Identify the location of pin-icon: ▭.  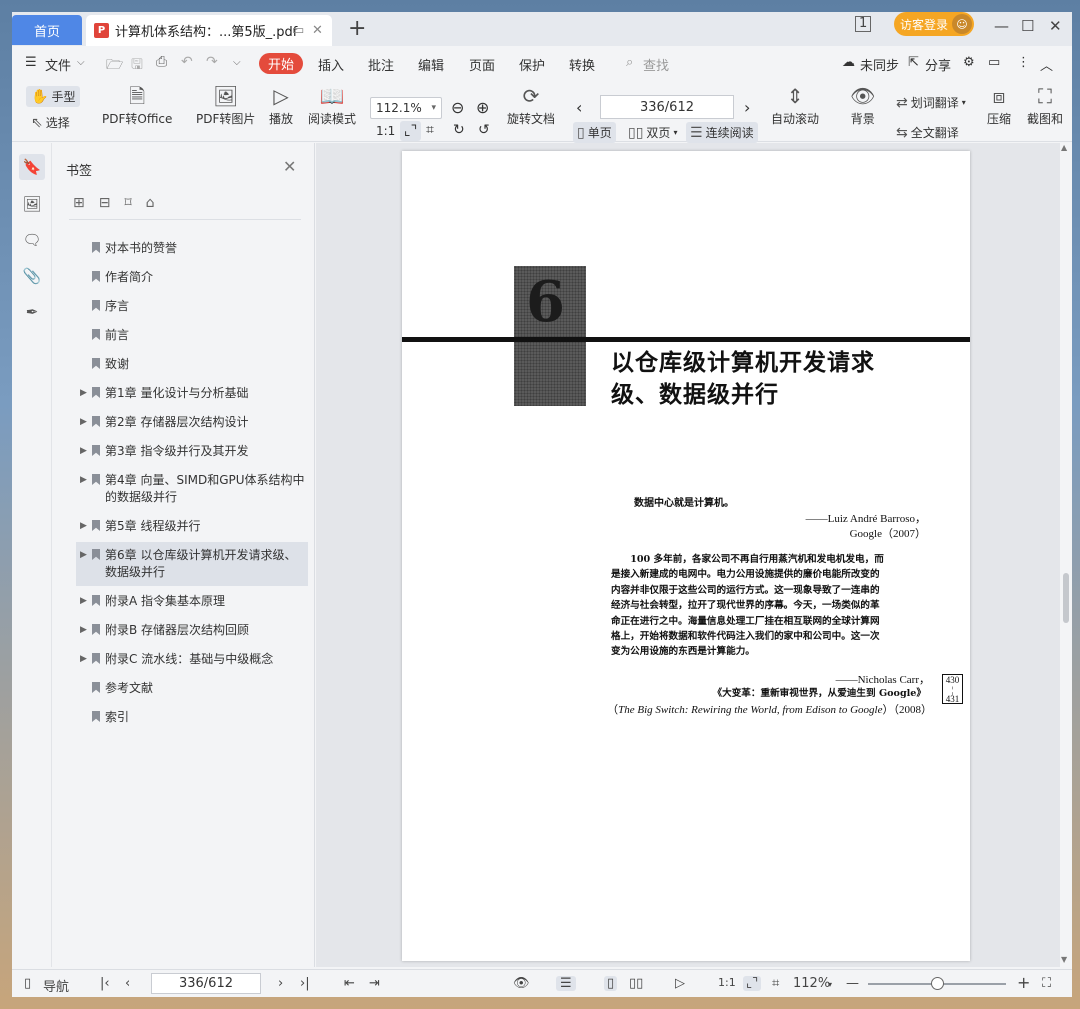
(298, 30).